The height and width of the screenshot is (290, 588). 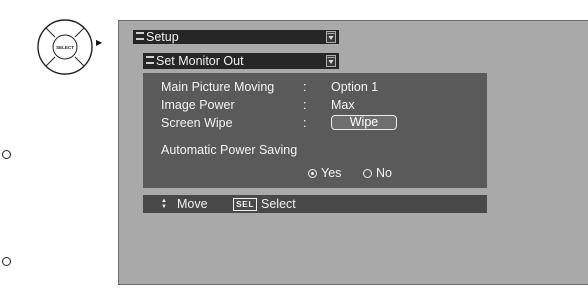 What do you see at coordinates (355, 87) in the screenshot?
I see `setting-value: Option 1` at bounding box center [355, 87].